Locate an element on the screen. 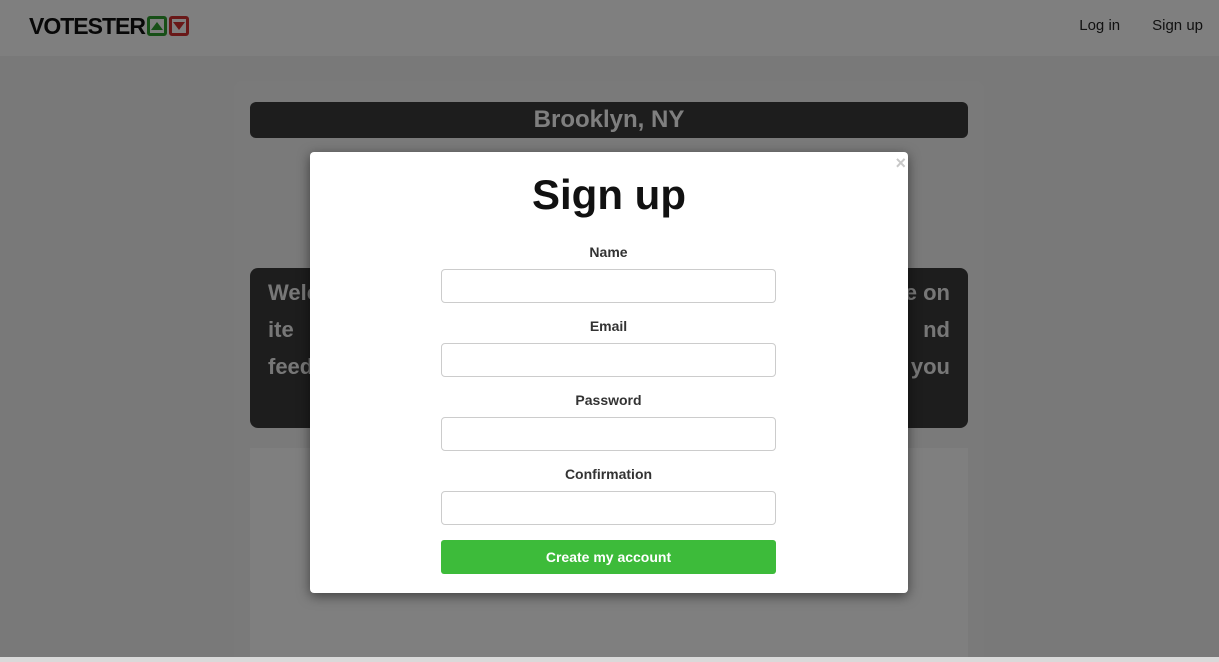 This screenshot has width=1219, height=662. name-field is located at coordinates (608, 286).